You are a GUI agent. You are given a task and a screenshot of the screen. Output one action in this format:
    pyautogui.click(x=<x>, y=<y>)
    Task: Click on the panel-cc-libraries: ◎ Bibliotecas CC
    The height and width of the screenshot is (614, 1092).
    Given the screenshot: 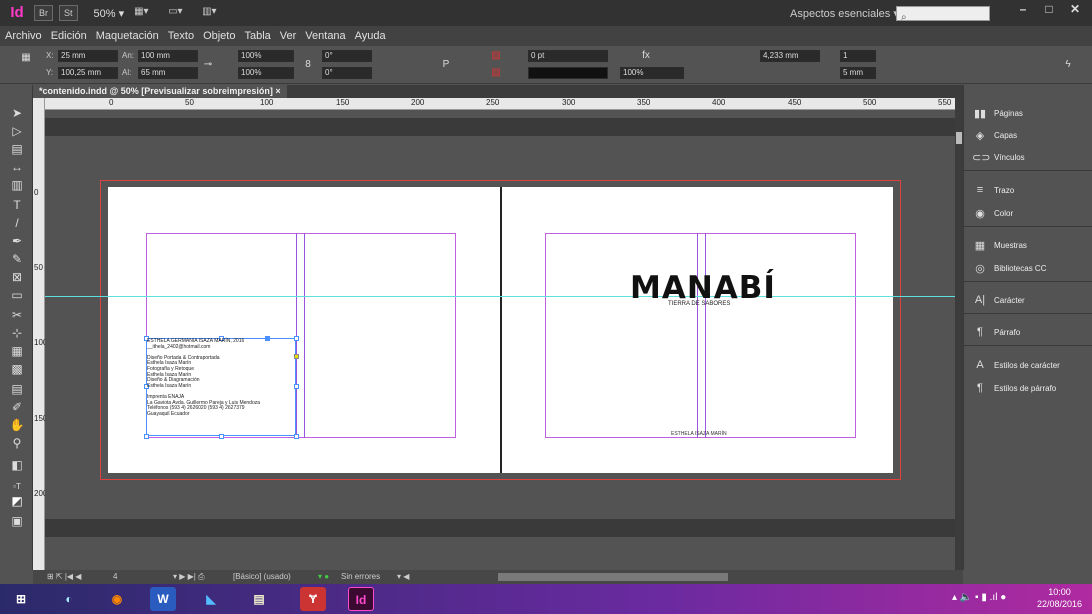 What is the action you would take?
    pyautogui.click(x=1028, y=268)
    